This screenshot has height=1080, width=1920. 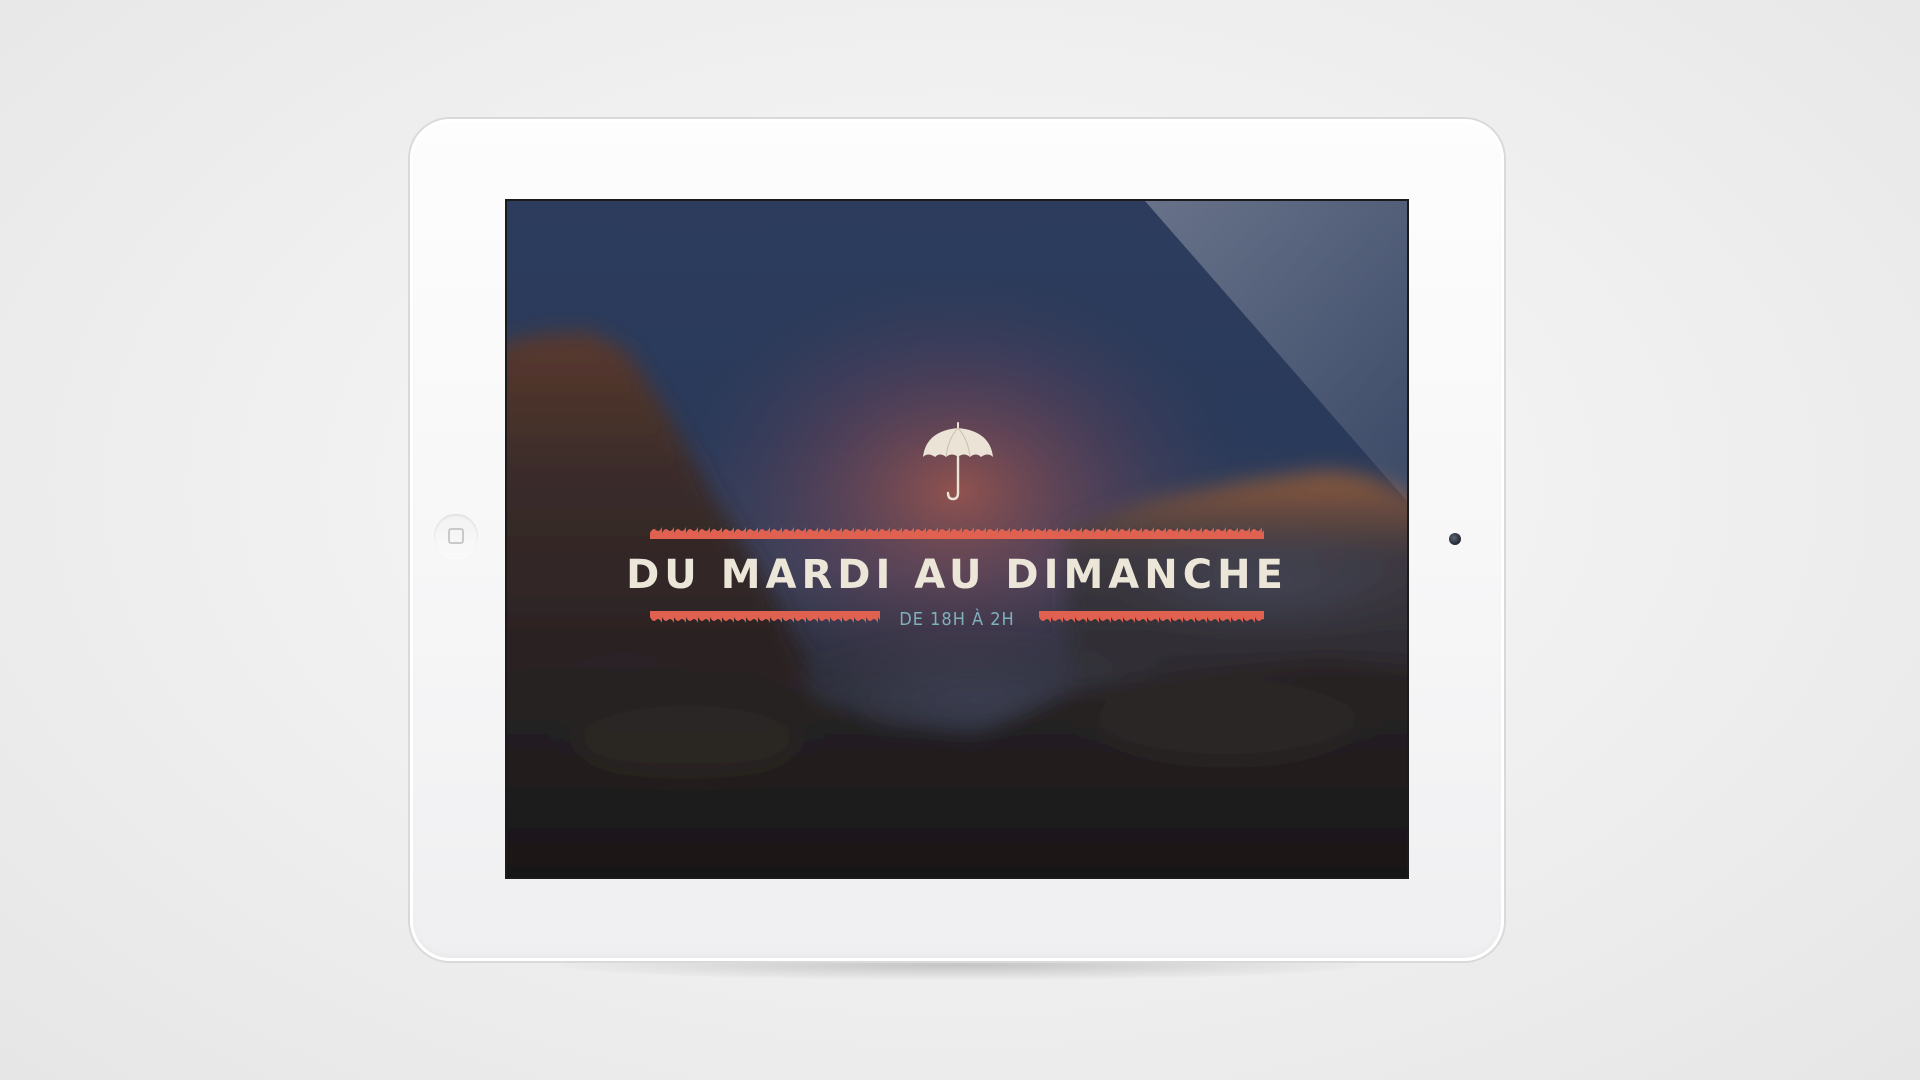 I want to click on decorative-rule-bottom-right, so click(x=1151, y=617).